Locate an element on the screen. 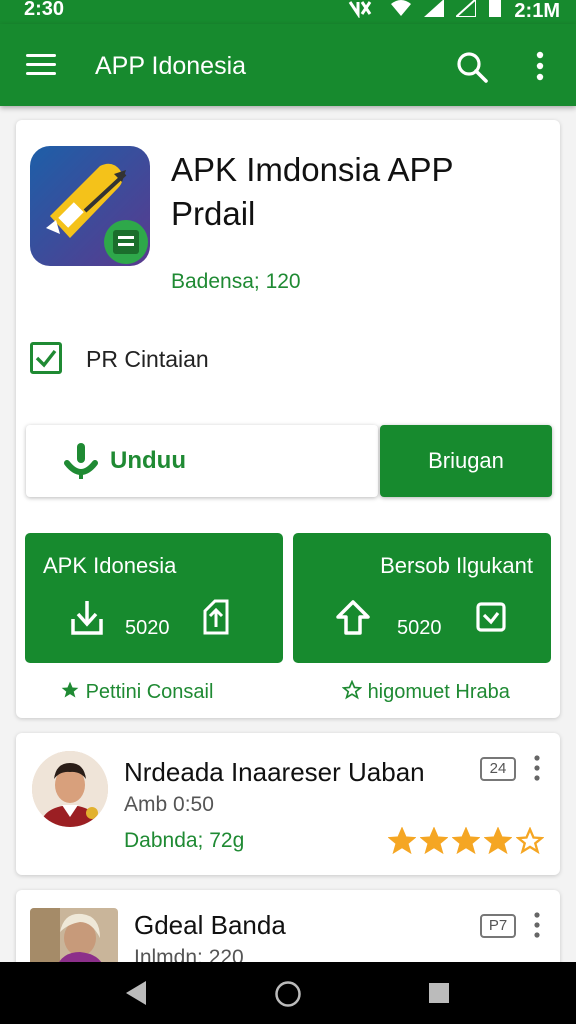  footnote-right: higomuet Hraba is located at coordinates (425, 691).